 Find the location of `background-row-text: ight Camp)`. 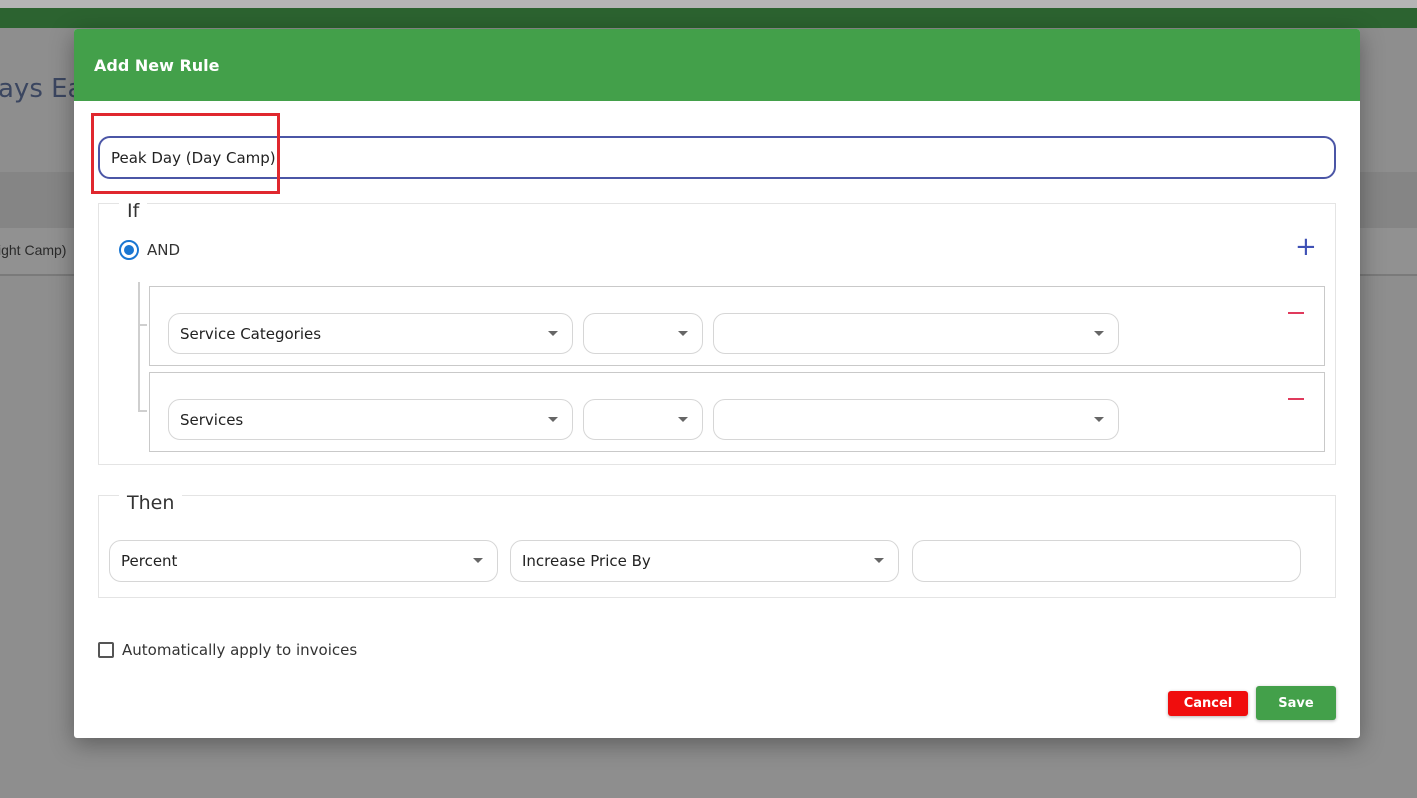

background-row-text: ight Camp) is located at coordinates (33, 250).